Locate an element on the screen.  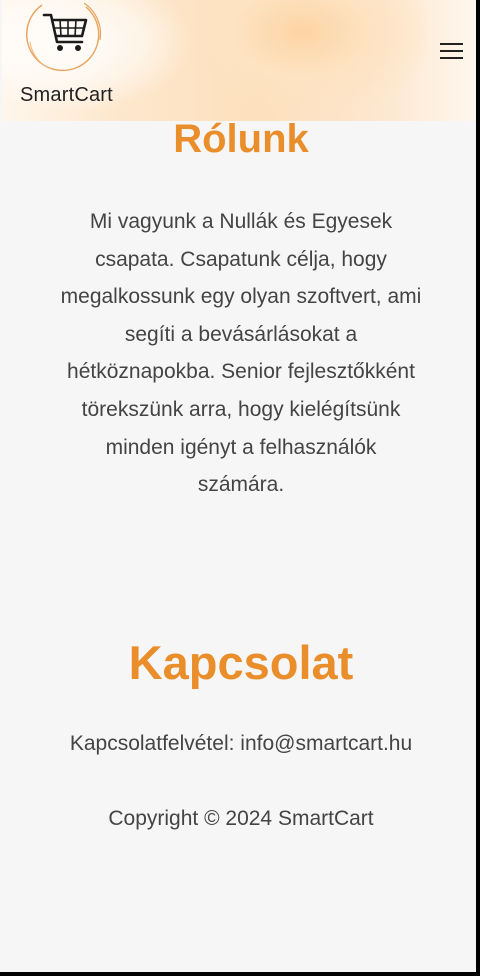
copyright: Copyright © 2024 SmartCart is located at coordinates (241, 818).